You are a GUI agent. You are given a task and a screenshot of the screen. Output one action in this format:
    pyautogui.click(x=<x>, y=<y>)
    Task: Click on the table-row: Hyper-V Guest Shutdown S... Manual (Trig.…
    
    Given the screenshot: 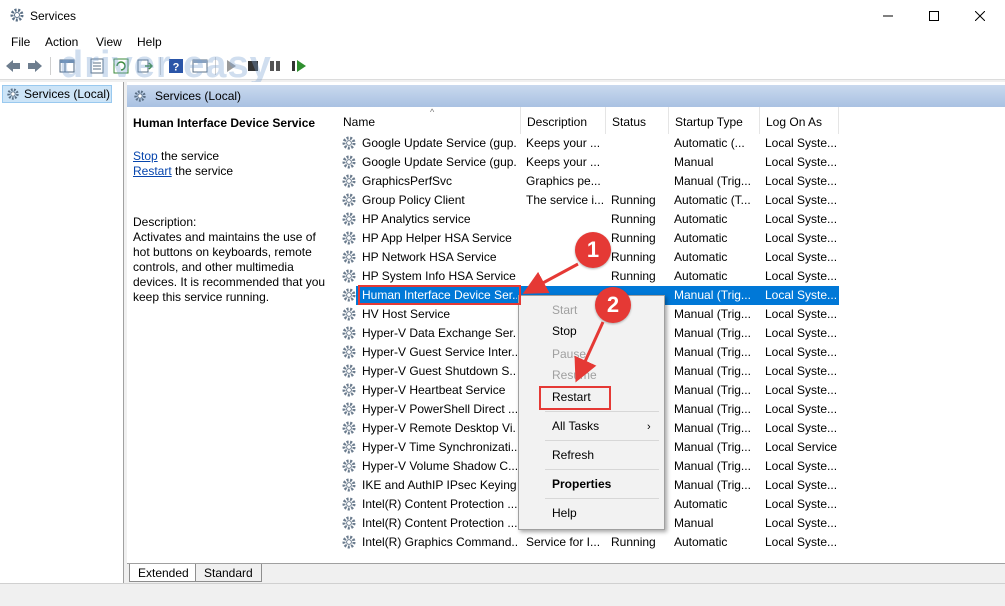 What is the action you would take?
    pyautogui.click(x=667, y=371)
    